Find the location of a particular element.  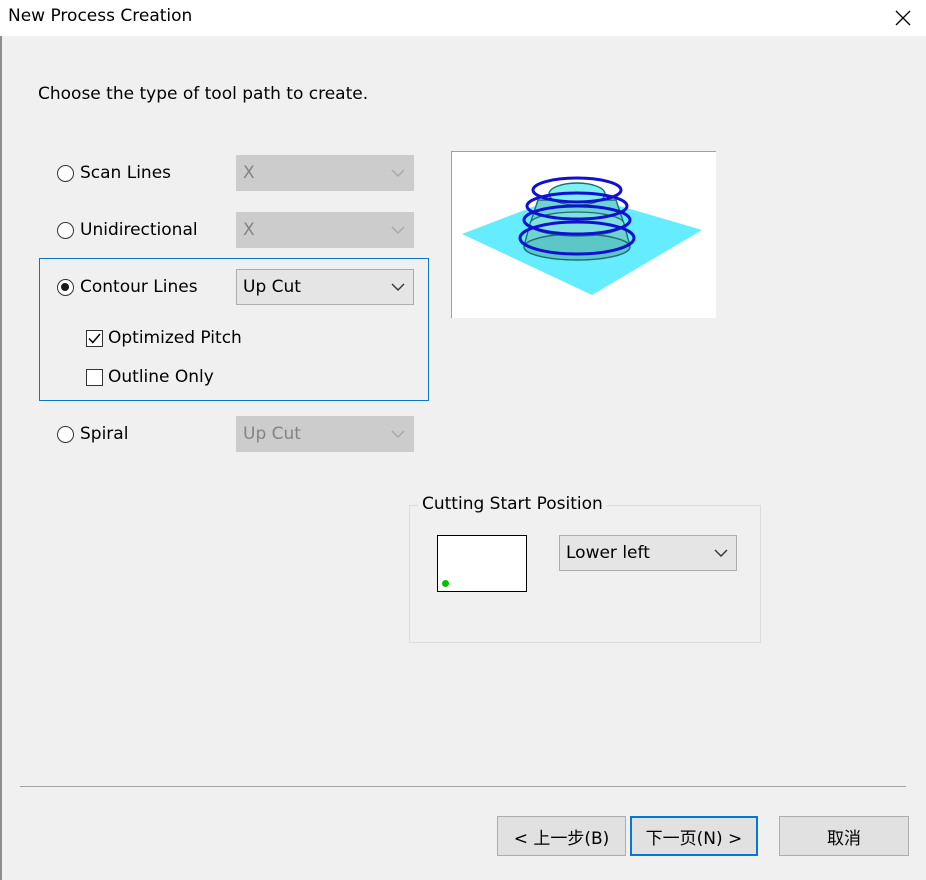

start-position-select-value: Lower left is located at coordinates (608, 553).